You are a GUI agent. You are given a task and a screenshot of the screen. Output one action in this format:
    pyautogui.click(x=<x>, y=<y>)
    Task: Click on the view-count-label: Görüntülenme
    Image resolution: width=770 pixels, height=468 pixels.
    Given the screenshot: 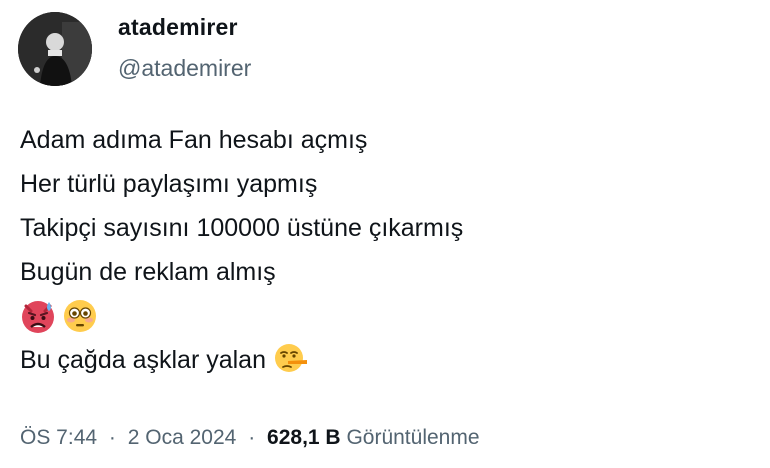 What is the action you would take?
    pyautogui.click(x=413, y=437)
    